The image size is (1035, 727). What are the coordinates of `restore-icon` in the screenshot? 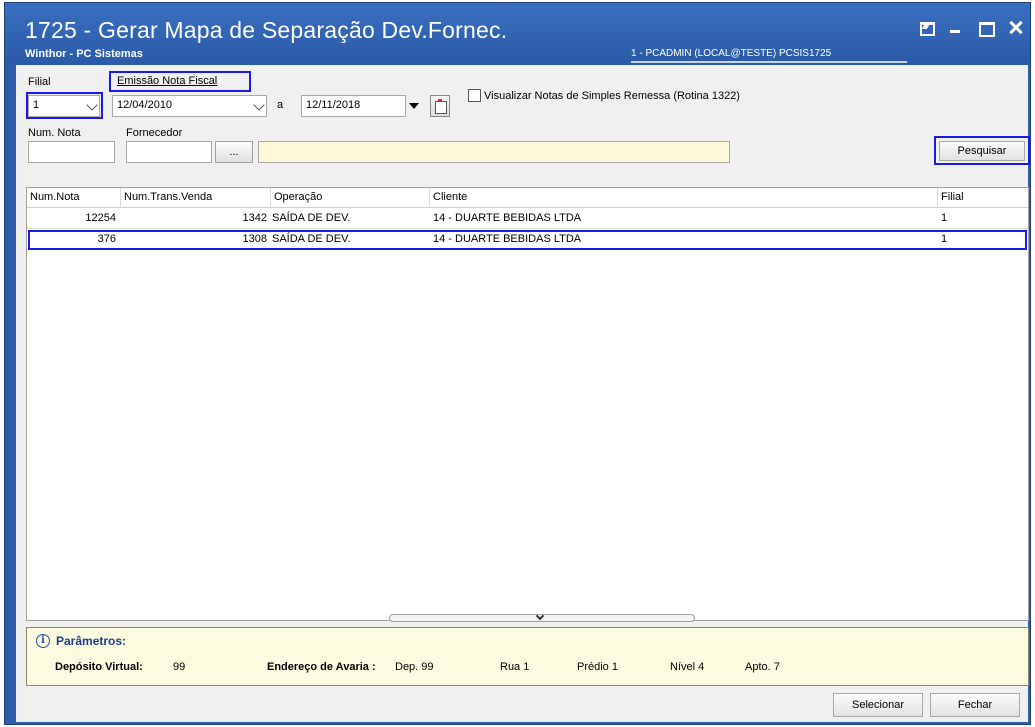 It's located at (926, 27).